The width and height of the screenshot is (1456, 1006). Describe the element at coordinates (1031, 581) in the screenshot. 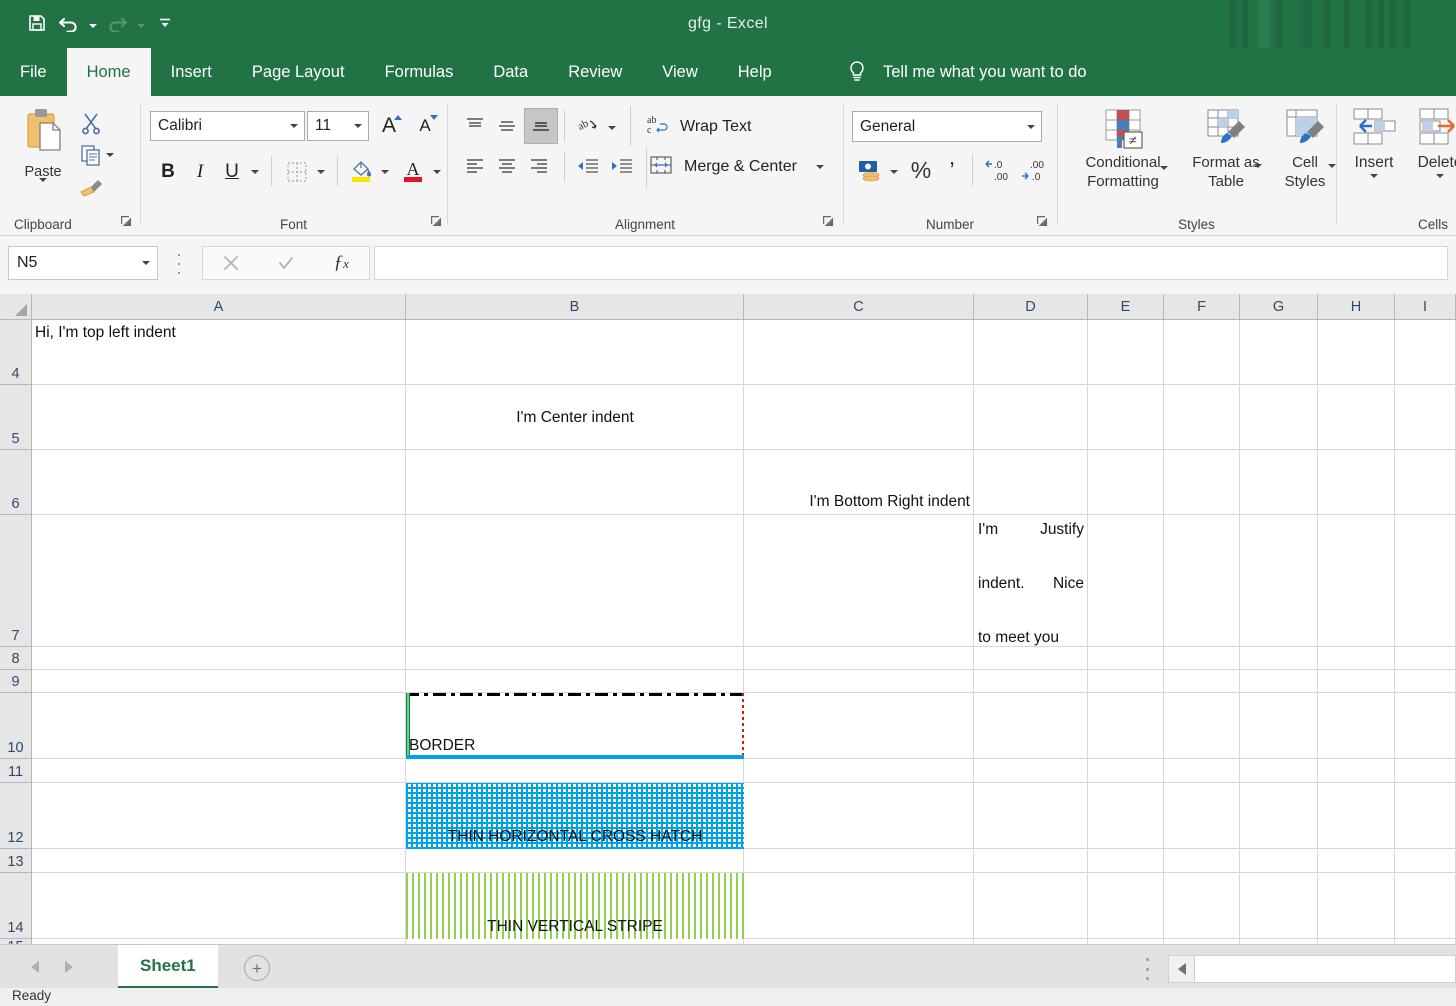

I see `cell-D7: I'm Justify indent. Nice to meet you` at that location.